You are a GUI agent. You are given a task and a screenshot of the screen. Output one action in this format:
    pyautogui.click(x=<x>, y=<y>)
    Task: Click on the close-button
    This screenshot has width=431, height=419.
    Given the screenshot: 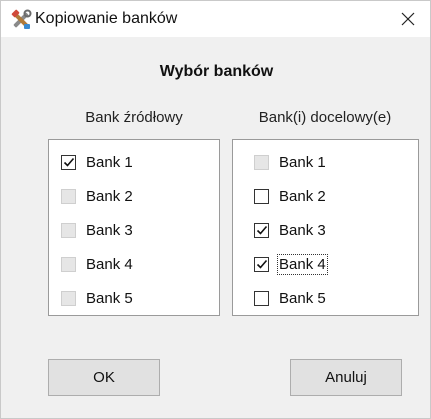 What is the action you would take?
    pyautogui.click(x=408, y=19)
    